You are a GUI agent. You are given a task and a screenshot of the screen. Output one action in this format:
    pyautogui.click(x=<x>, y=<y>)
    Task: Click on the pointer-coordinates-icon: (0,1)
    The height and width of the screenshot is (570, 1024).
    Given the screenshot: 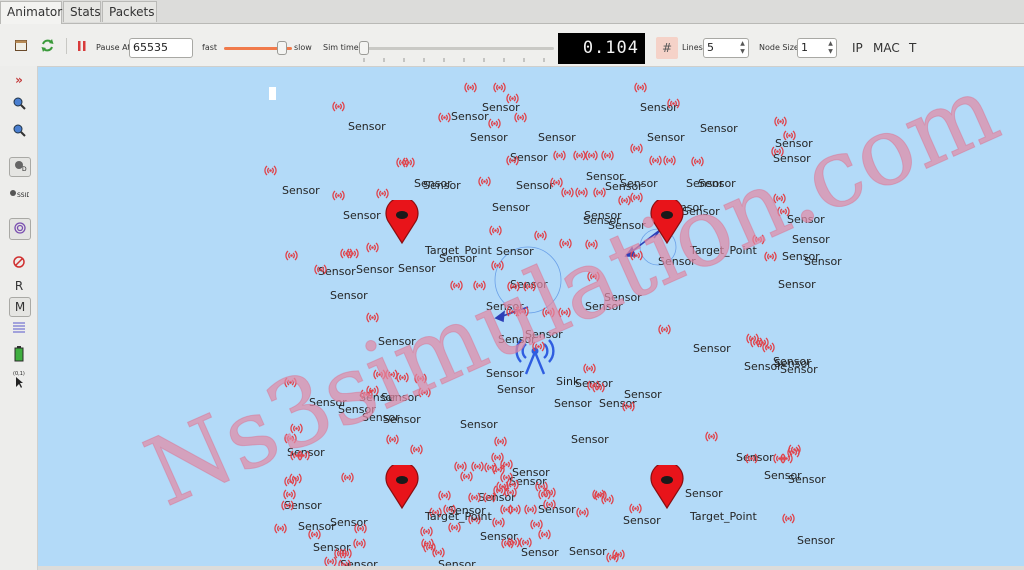 What is the action you would take?
    pyautogui.click(x=19, y=380)
    